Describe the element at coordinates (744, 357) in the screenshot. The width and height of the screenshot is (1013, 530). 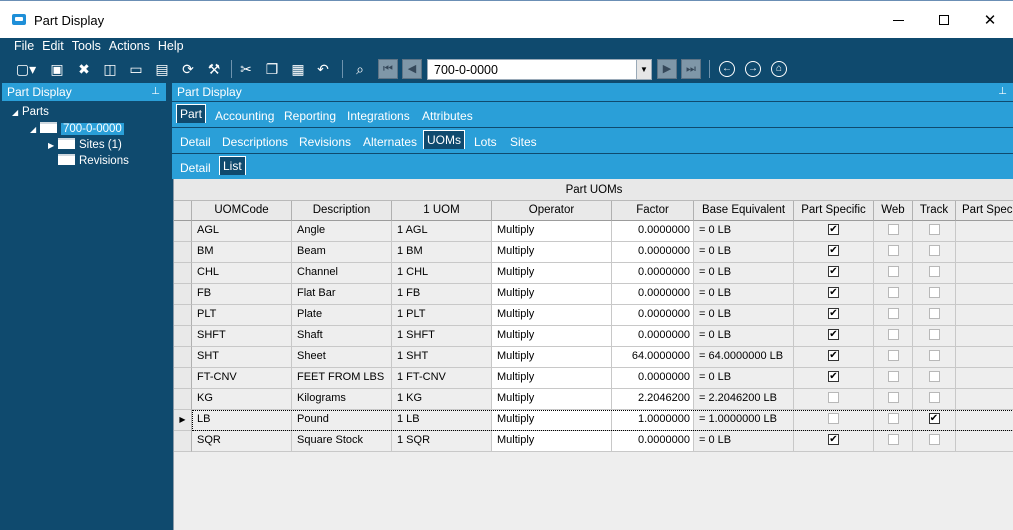
I see `cell-base-equivalent: = 64.0000000 LB` at that location.